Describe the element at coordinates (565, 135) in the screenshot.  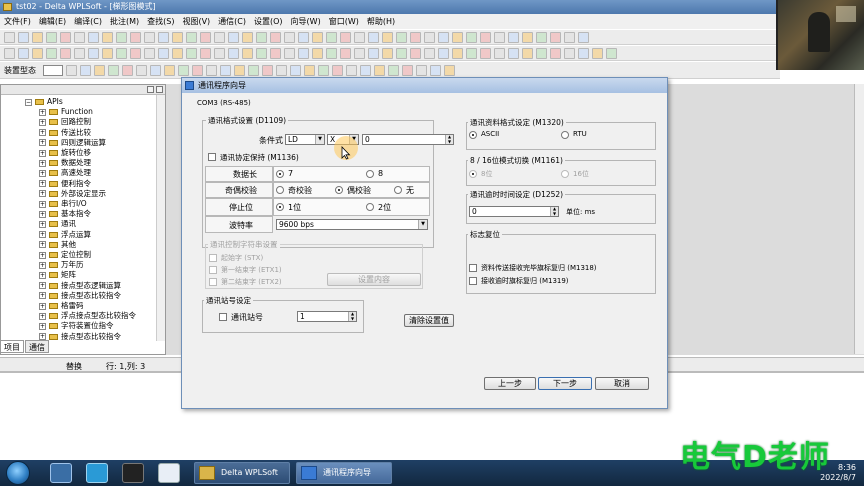
I see `rtu-radio` at that location.